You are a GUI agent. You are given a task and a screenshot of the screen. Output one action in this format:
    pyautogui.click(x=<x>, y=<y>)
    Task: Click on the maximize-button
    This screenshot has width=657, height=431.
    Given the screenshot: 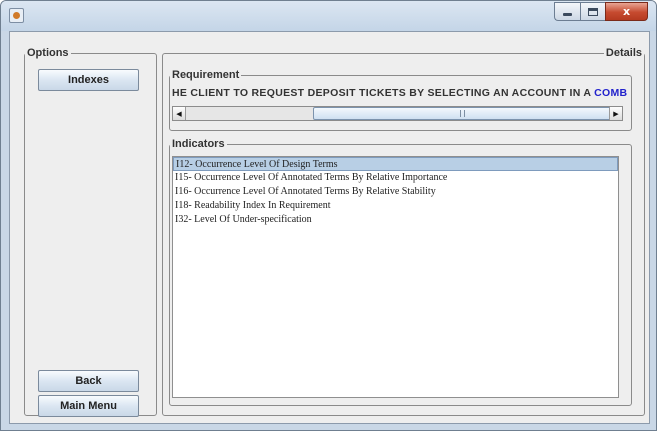 What is the action you would take?
    pyautogui.click(x=592, y=11)
    